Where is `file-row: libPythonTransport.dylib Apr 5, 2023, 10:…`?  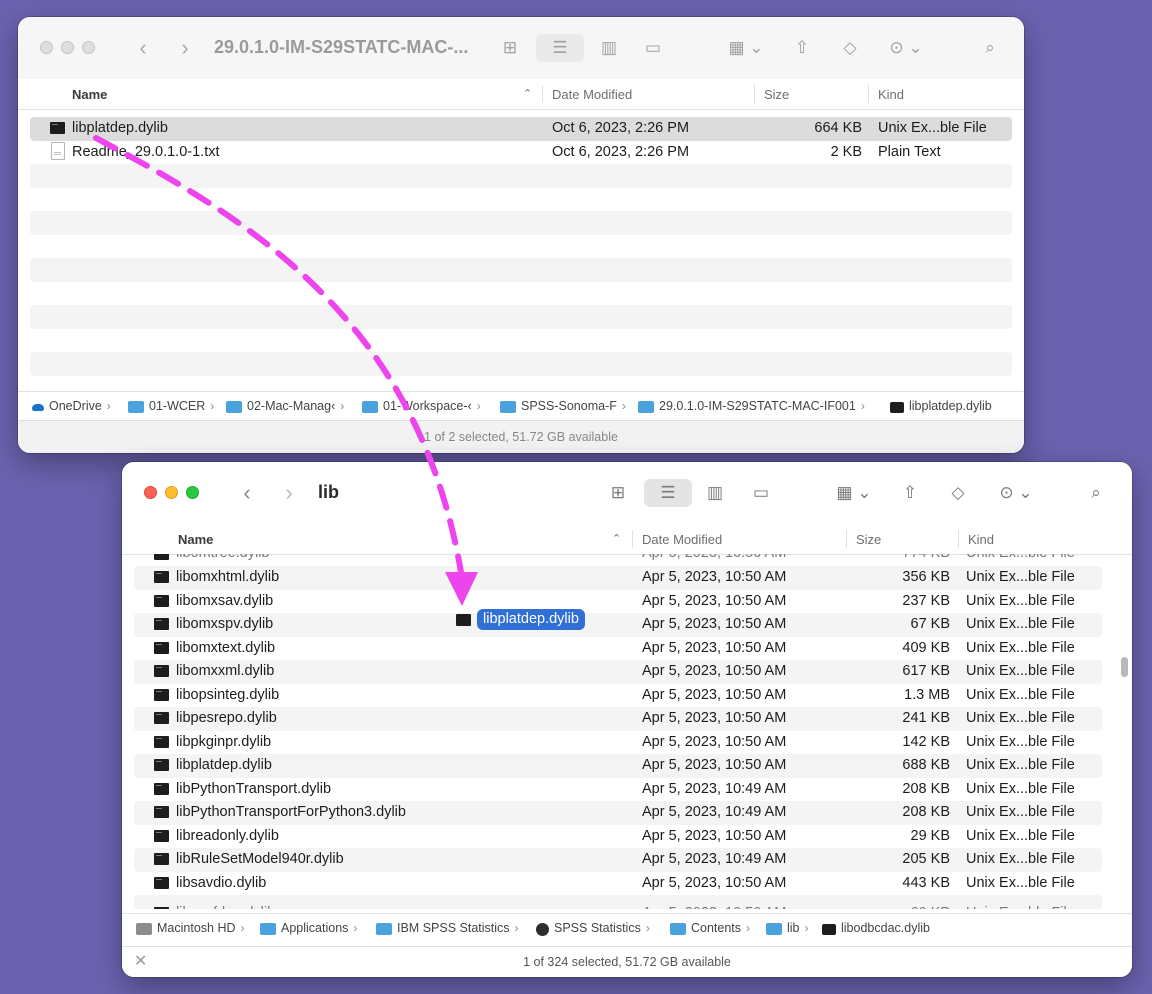
file-row: libPythonTransport.dylib Apr 5, 2023, 10:… is located at coordinates (618, 790).